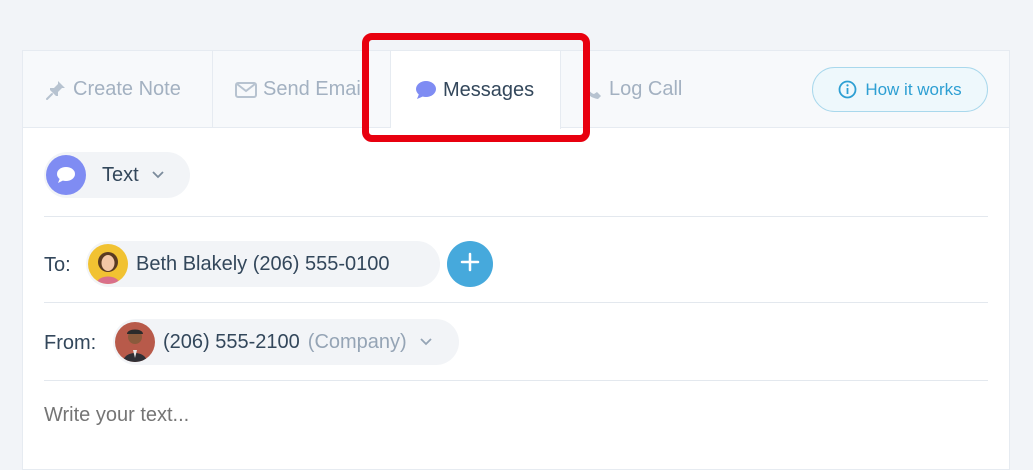  I want to click on add-recipient-button, so click(470, 264).